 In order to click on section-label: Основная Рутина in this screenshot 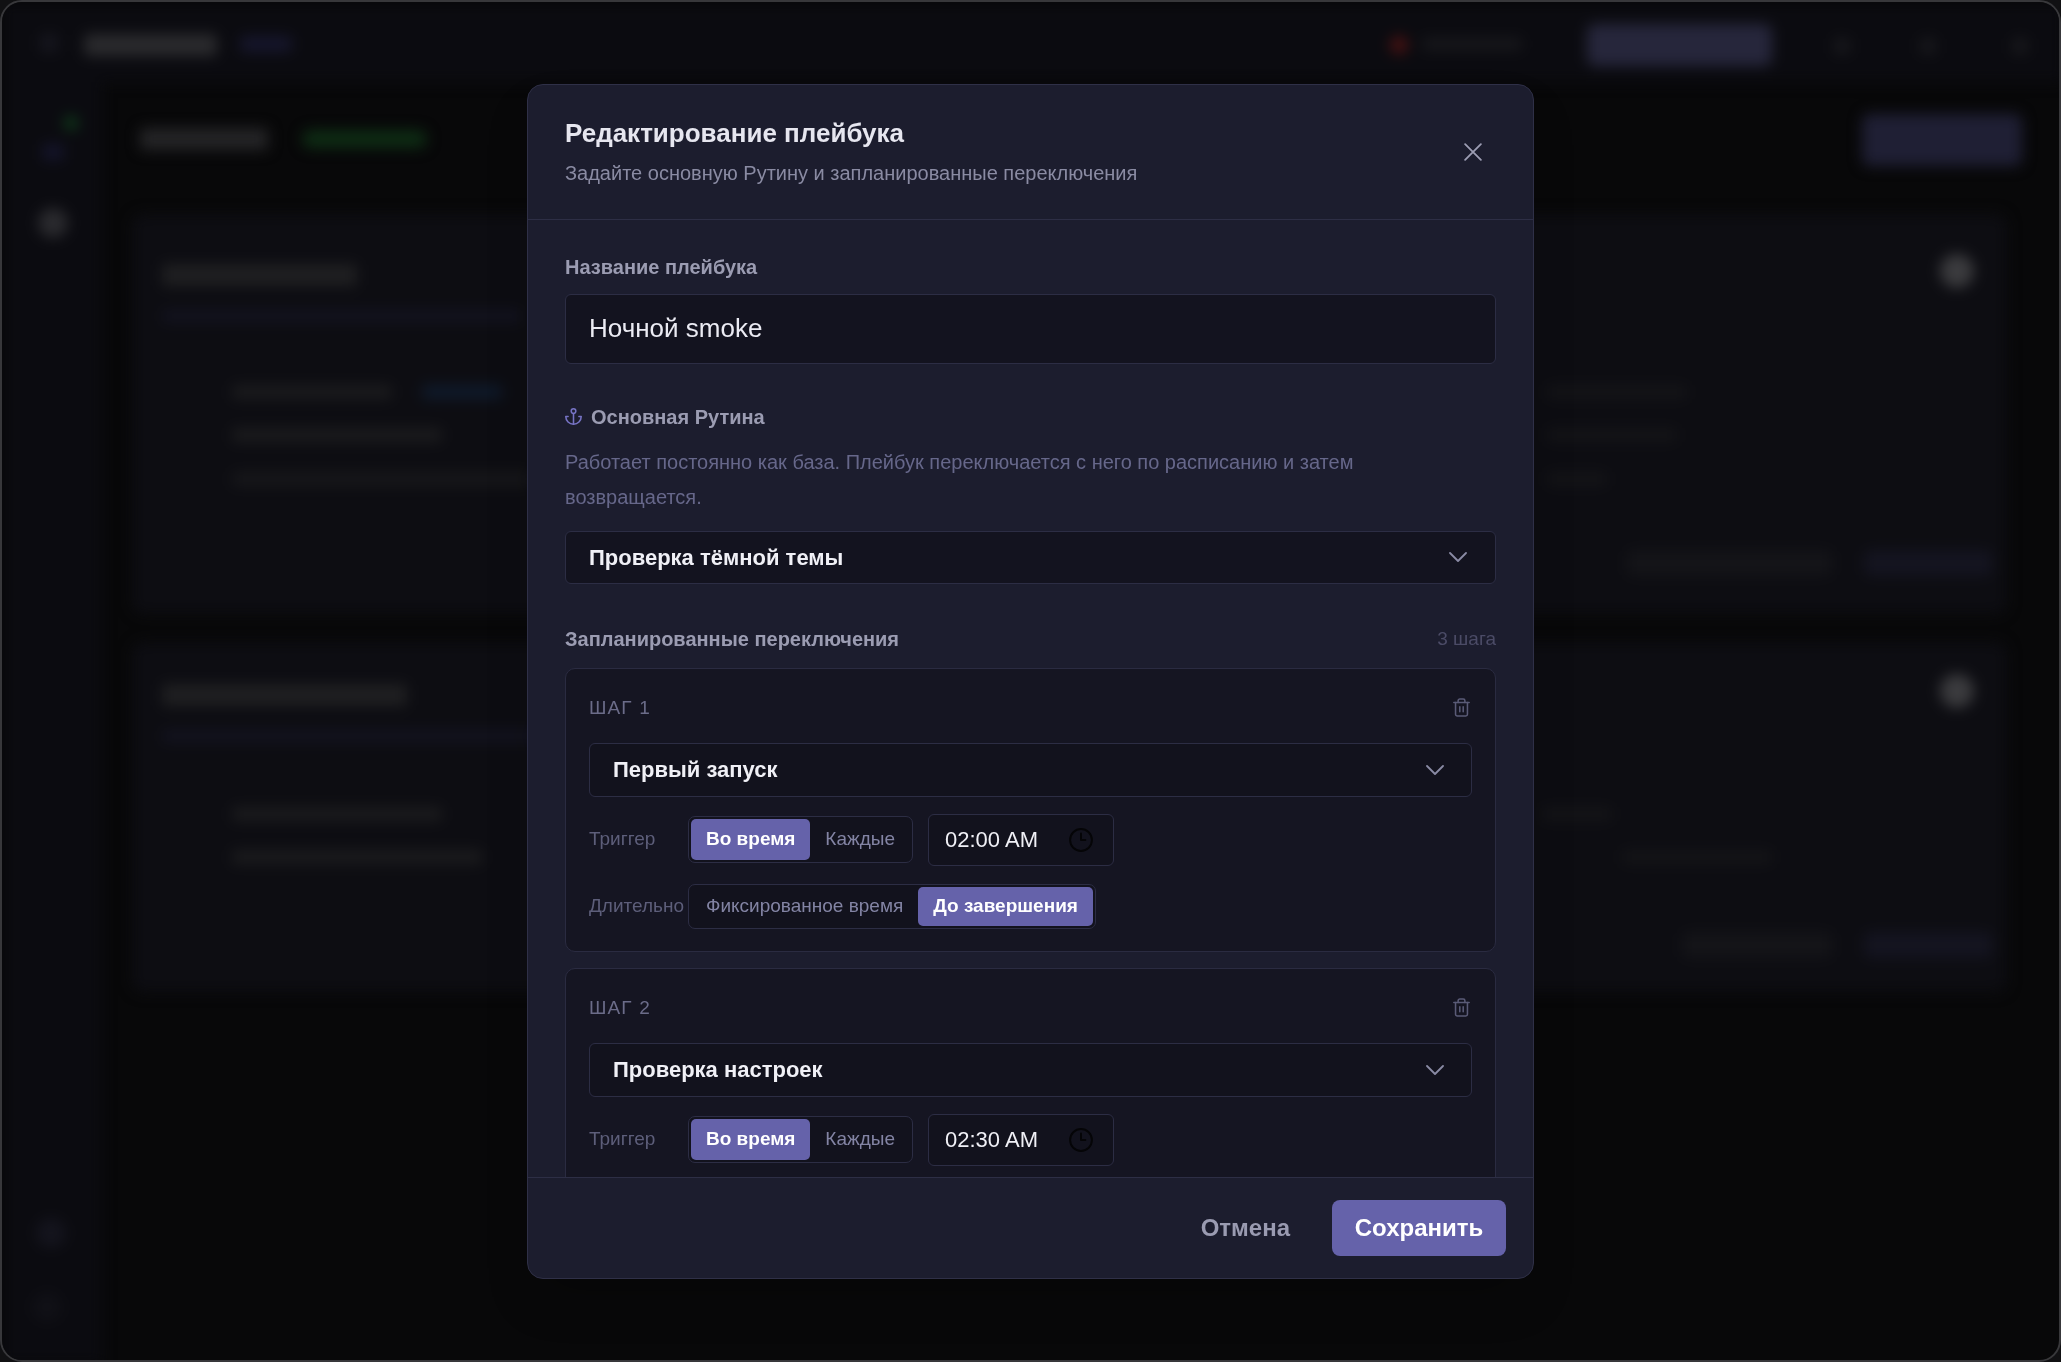, I will do `click(678, 416)`.